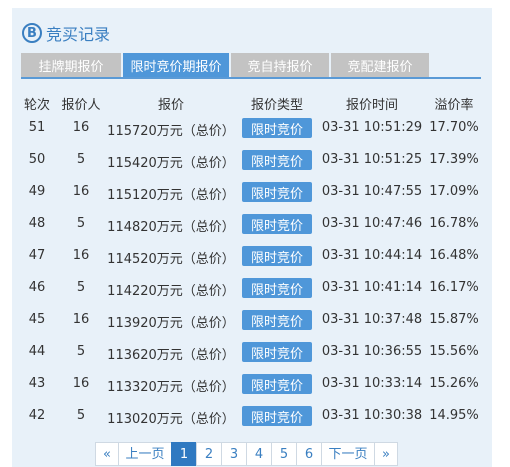 This screenshot has height=467, width=510. Describe the element at coordinates (372, 415) in the screenshot. I see `time-cell: 03-31 10:30:38` at that location.